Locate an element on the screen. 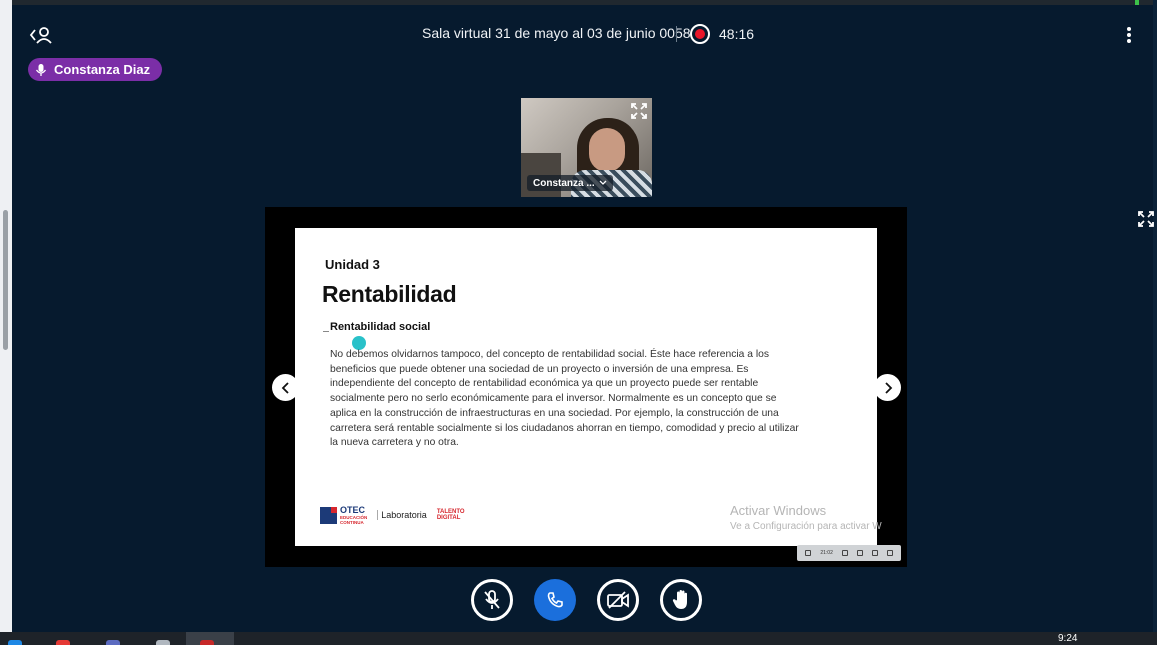 This screenshot has height=645, width=1157. caption-icon is located at coordinates (874, 553).